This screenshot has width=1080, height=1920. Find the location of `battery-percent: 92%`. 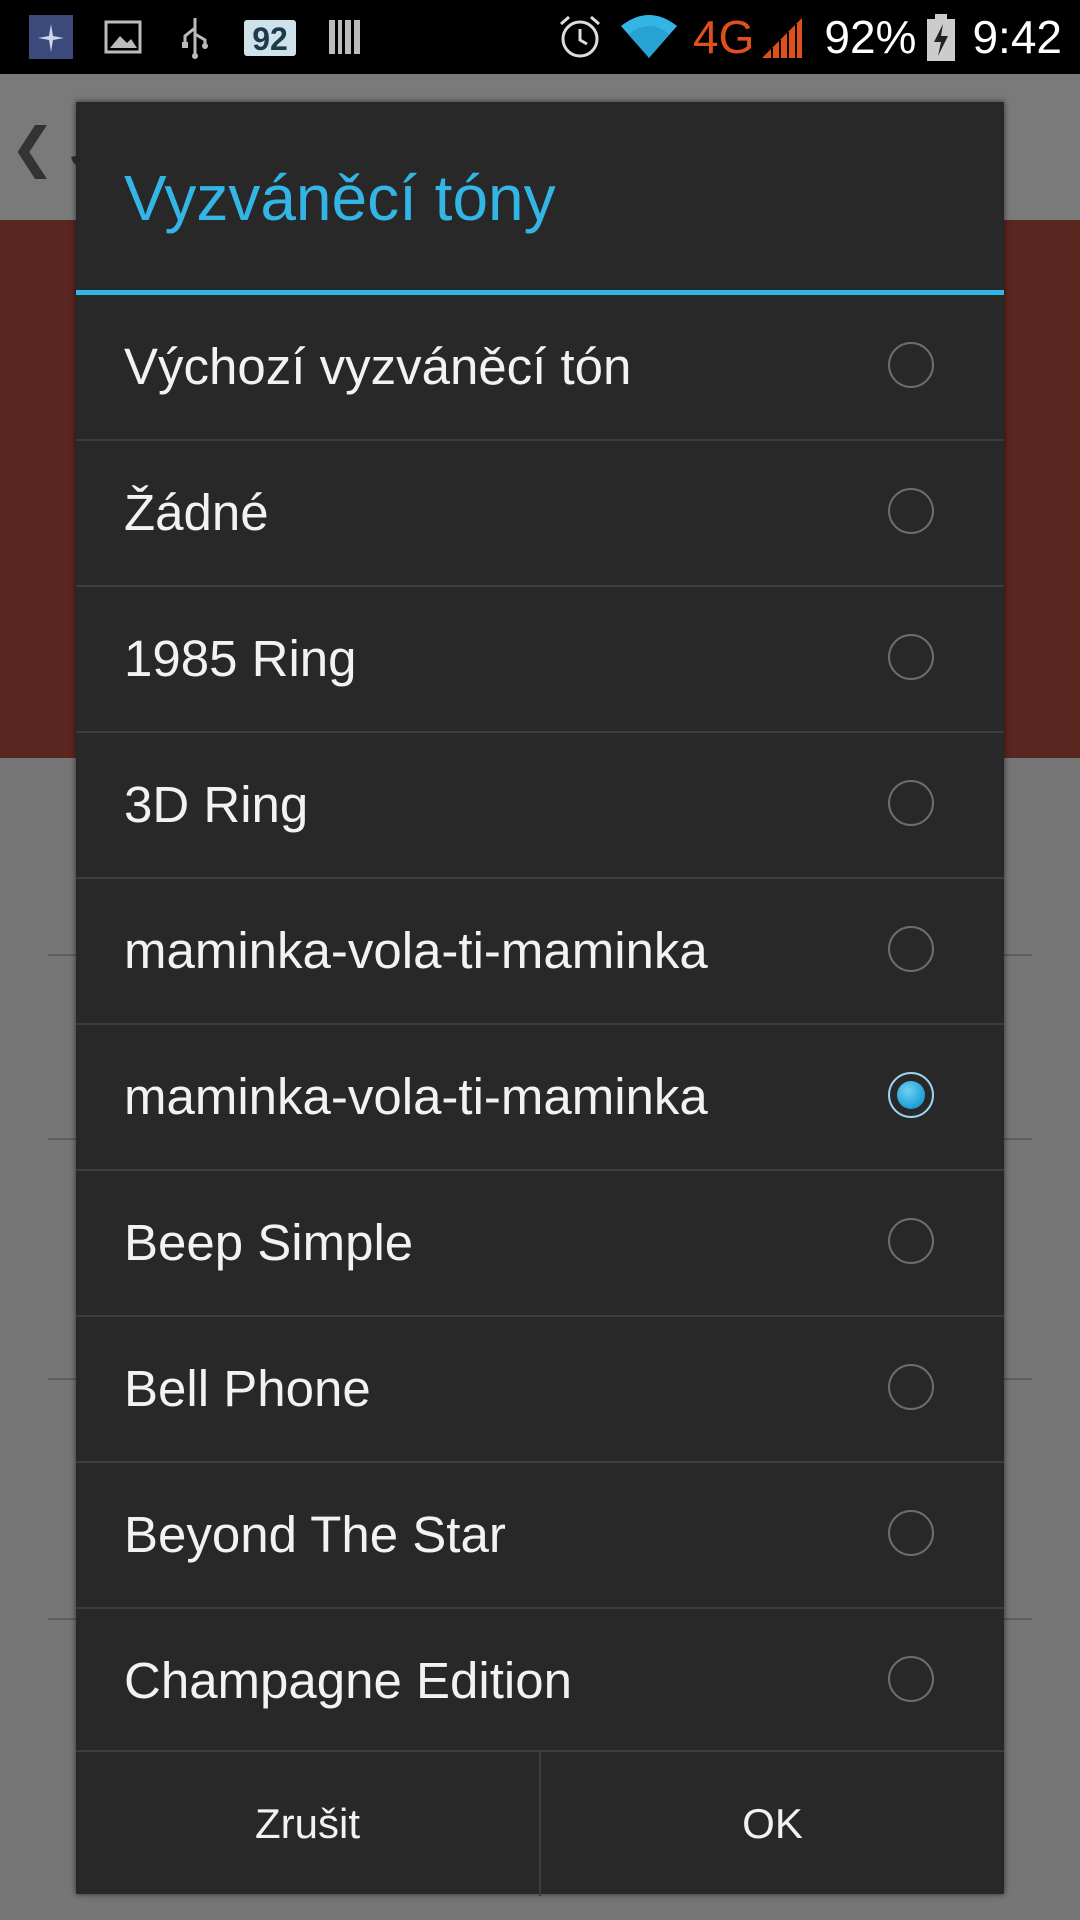

battery-percent: 92% is located at coordinates (870, 37).